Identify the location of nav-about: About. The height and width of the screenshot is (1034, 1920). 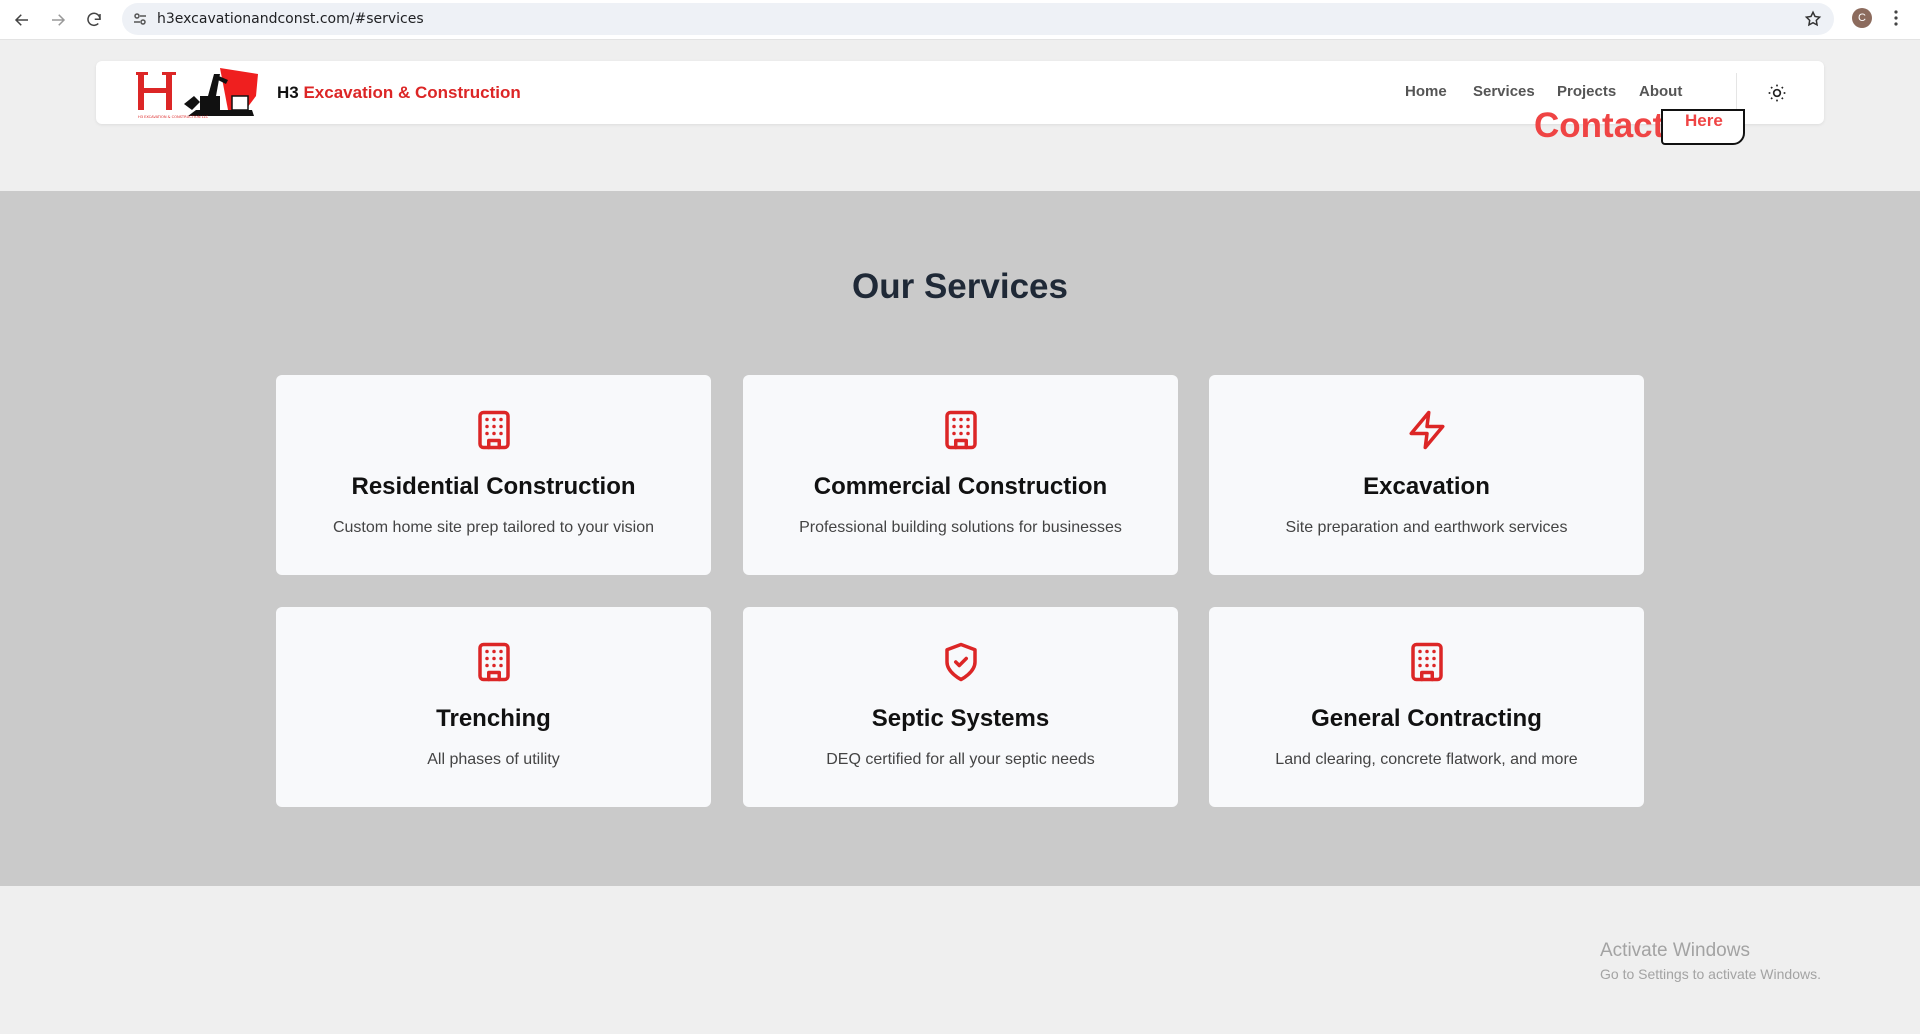
(1660, 91).